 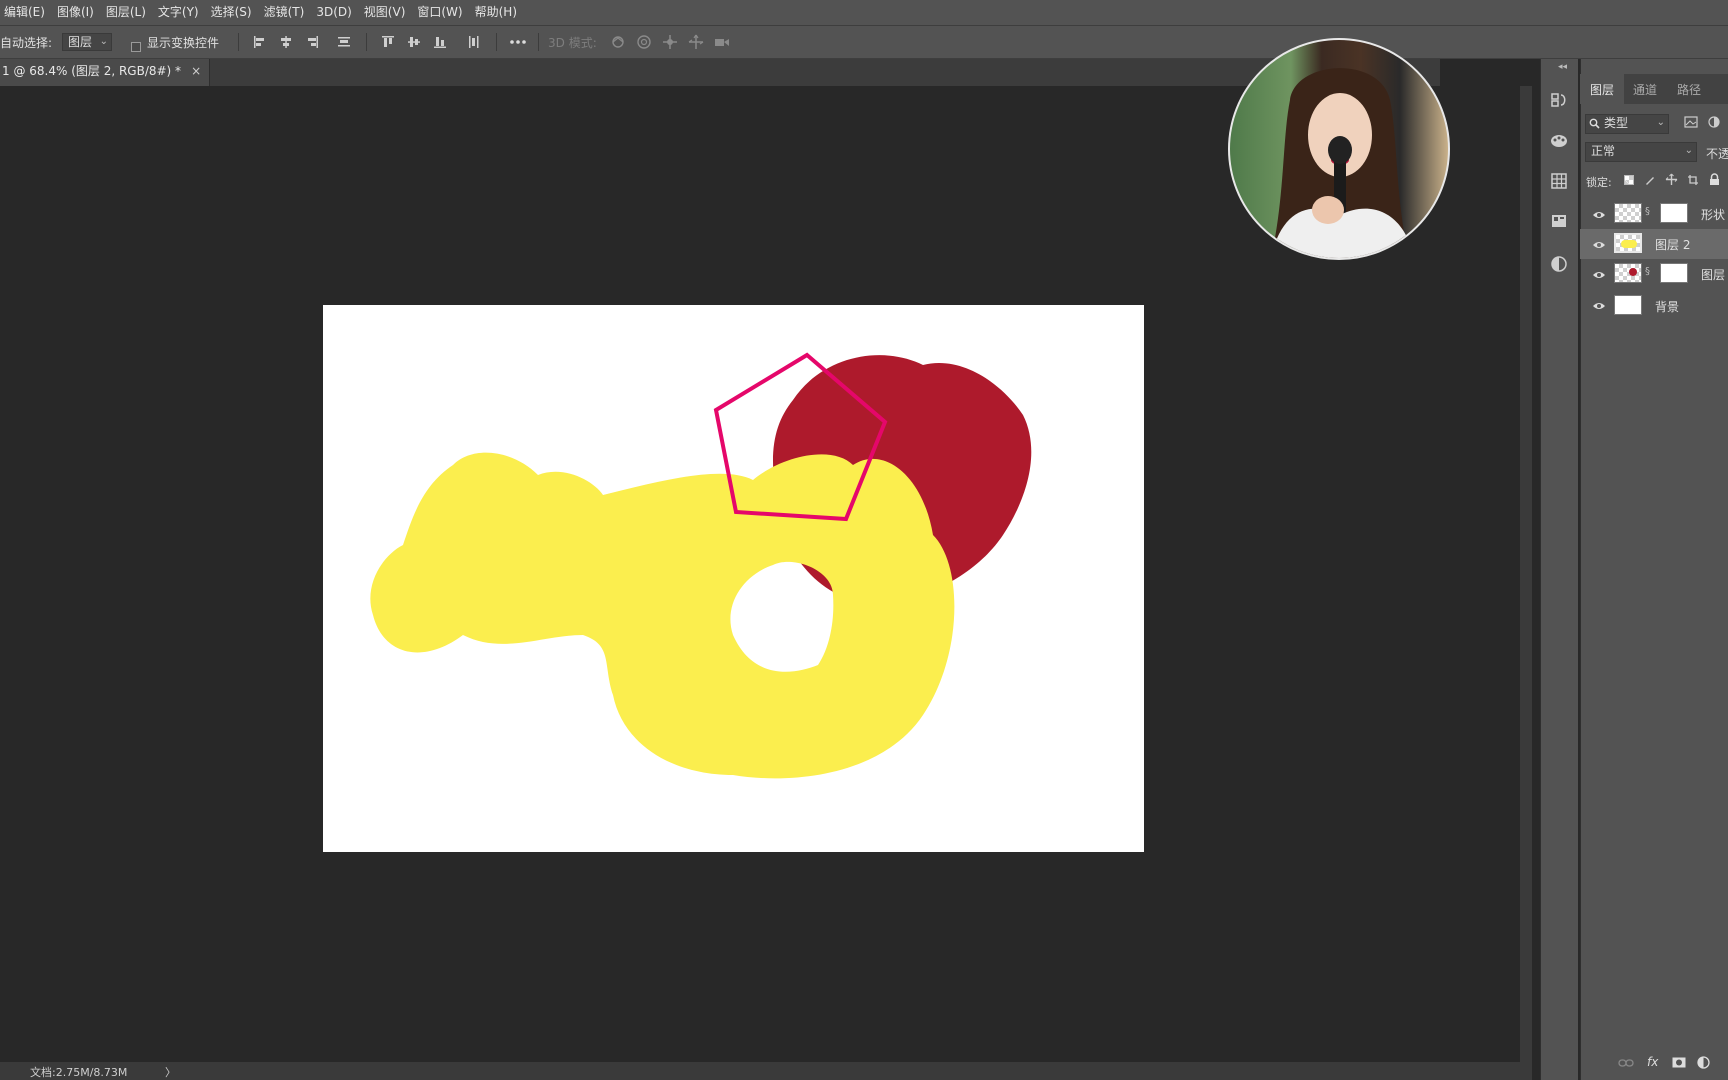 I want to click on swatches-grid-icon, so click(x=1559, y=181).